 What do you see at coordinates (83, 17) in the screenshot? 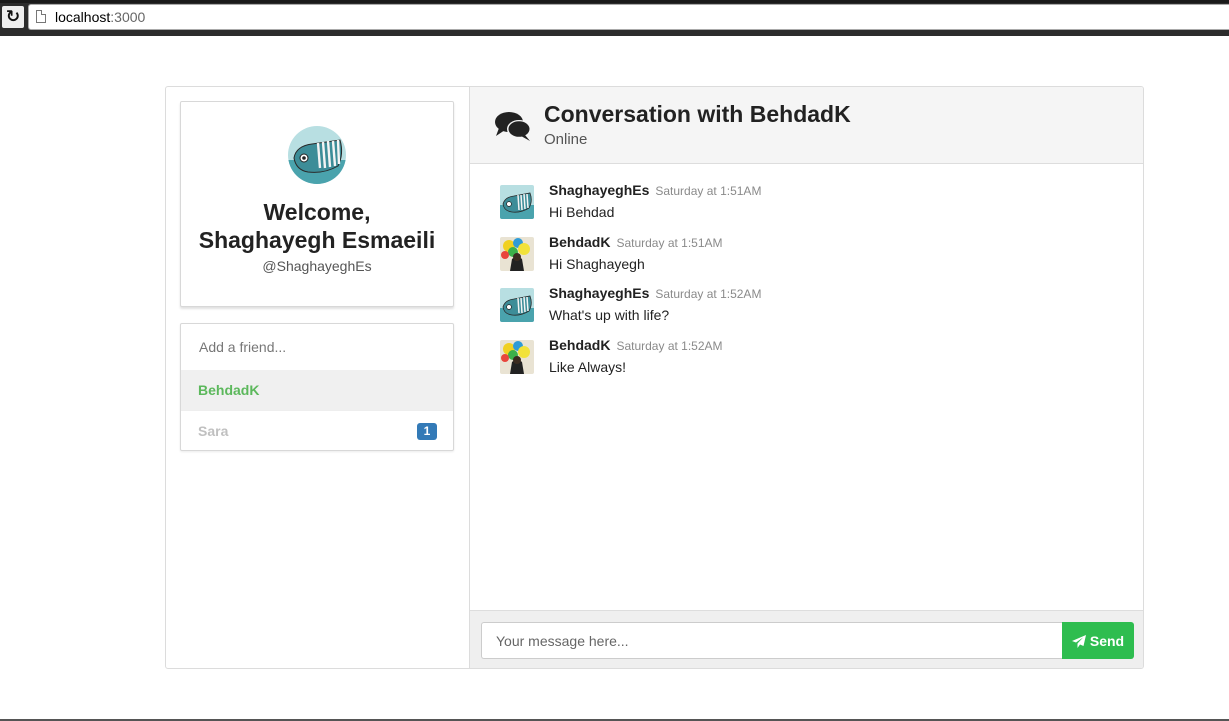
I see `url-host: localhost` at bounding box center [83, 17].